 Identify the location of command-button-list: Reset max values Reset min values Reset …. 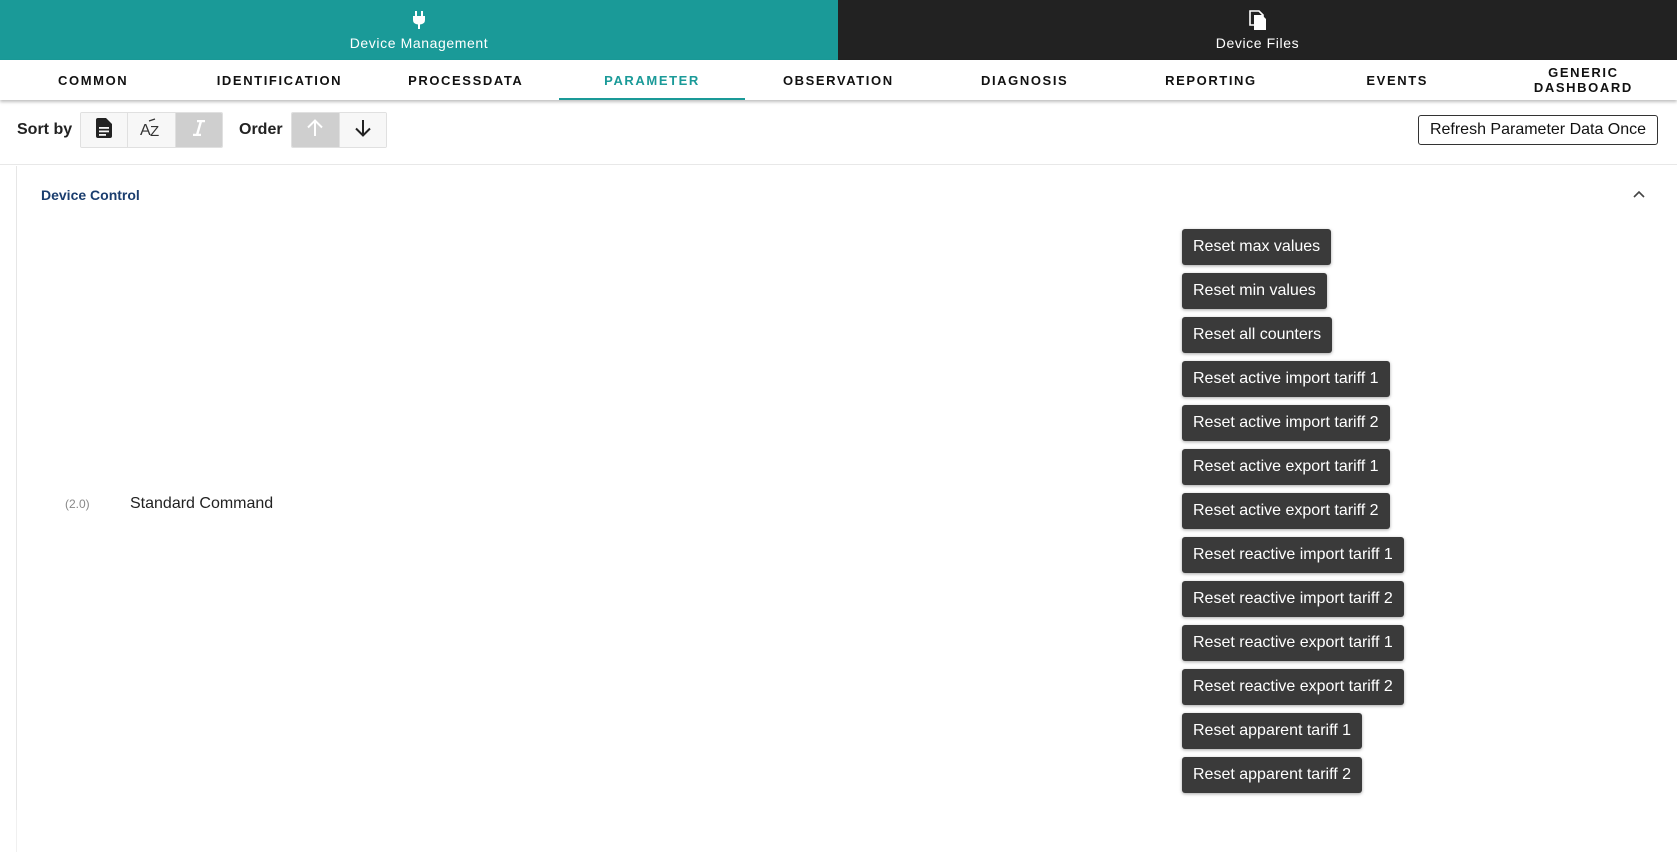
(1293, 515).